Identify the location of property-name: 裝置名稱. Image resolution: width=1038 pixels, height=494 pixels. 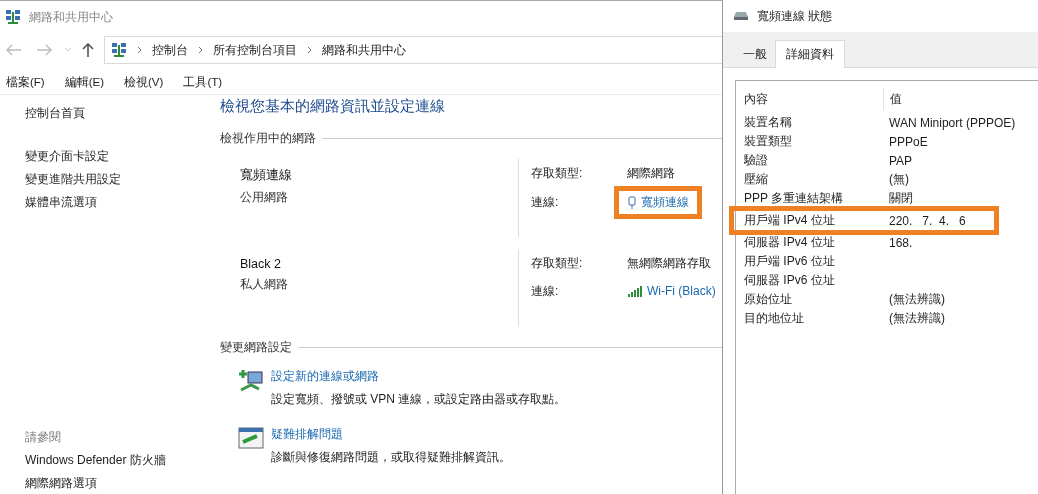
(768, 122).